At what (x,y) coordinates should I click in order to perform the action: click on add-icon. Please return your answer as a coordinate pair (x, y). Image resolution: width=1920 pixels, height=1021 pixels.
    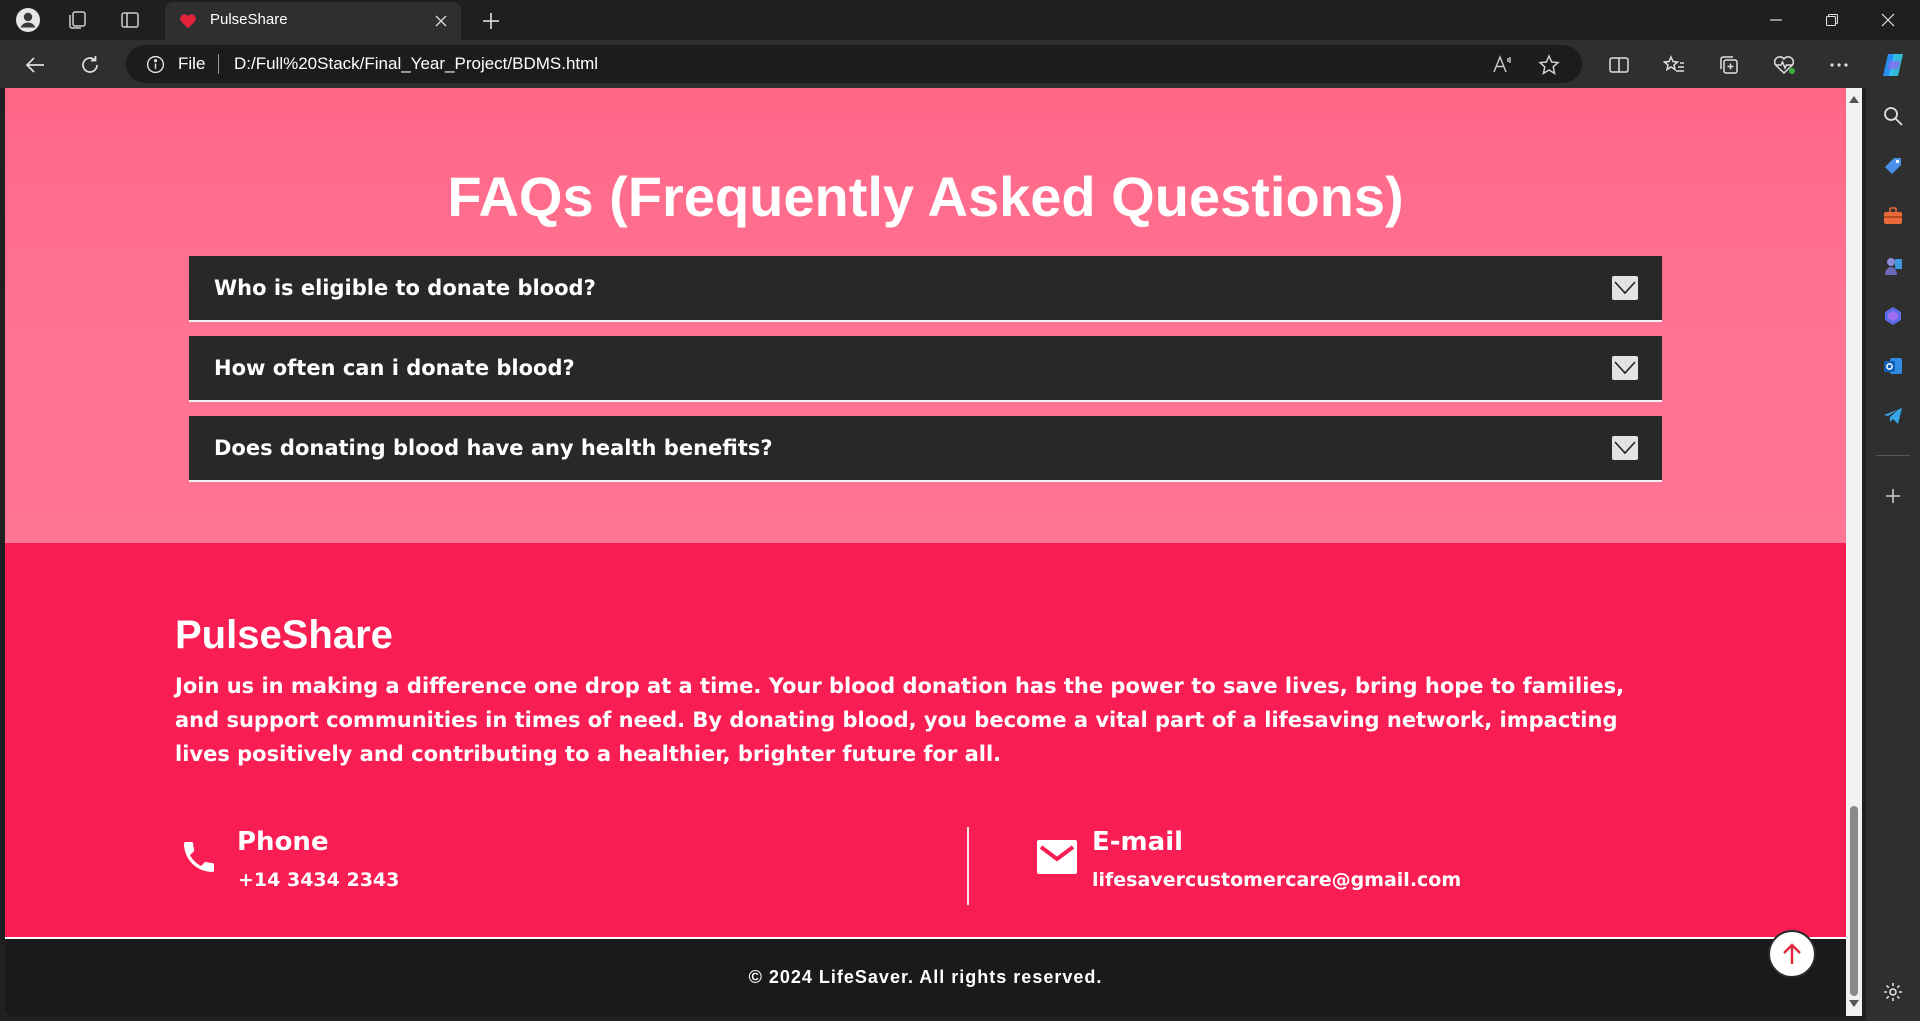
    Looking at the image, I should click on (1893, 496).